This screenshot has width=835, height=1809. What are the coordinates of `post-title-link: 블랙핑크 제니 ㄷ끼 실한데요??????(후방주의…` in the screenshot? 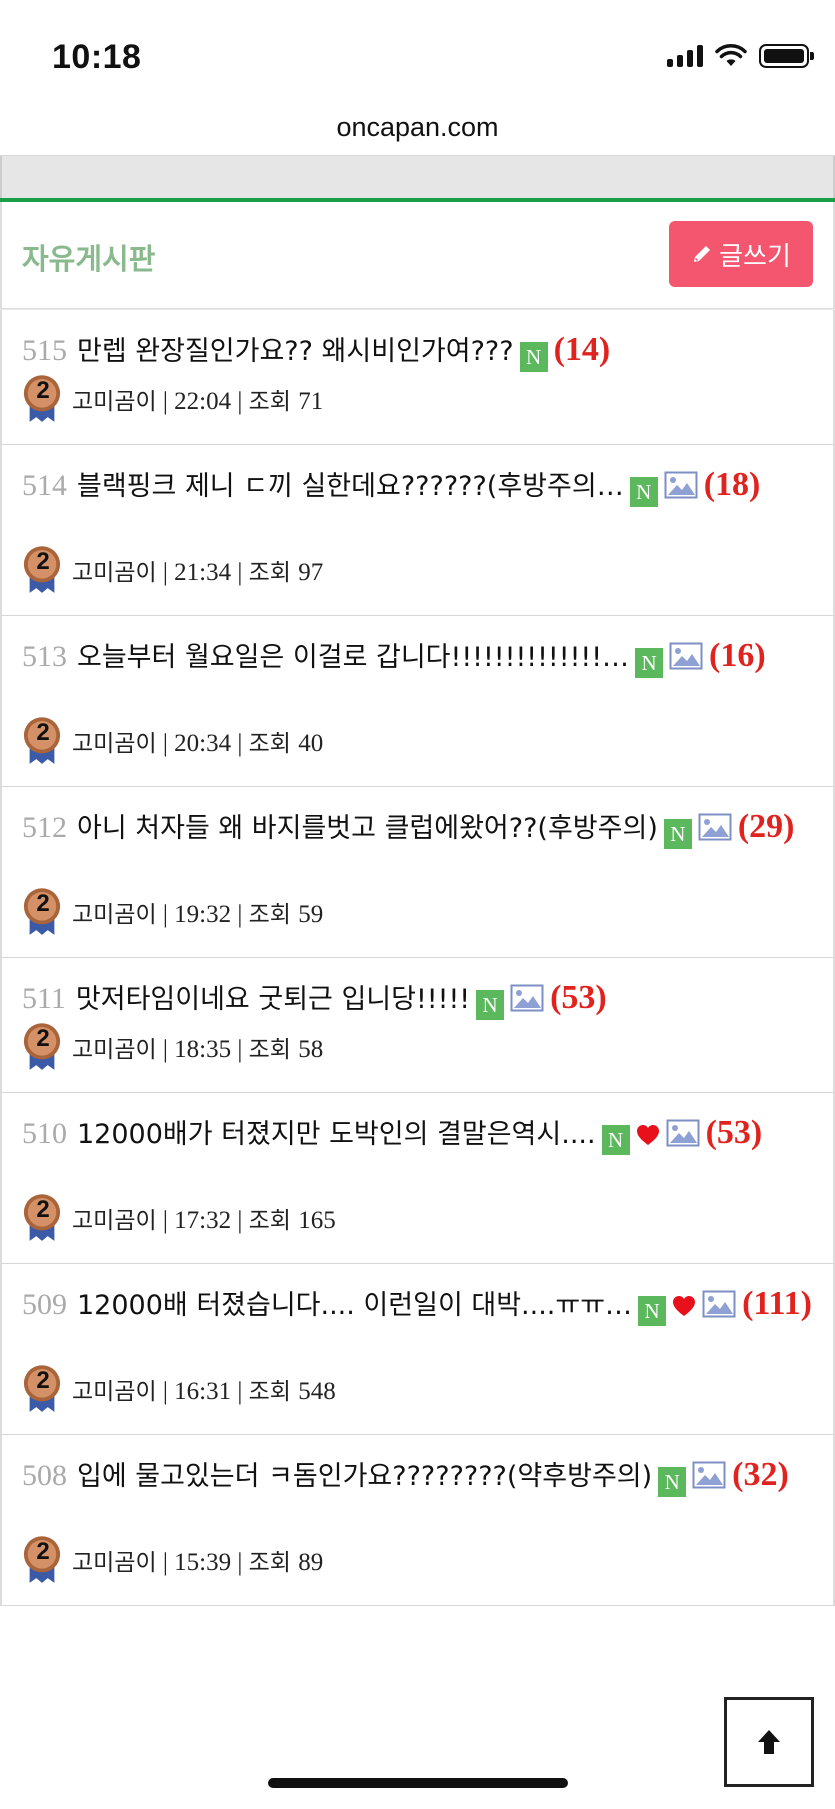 It's located at (350, 486).